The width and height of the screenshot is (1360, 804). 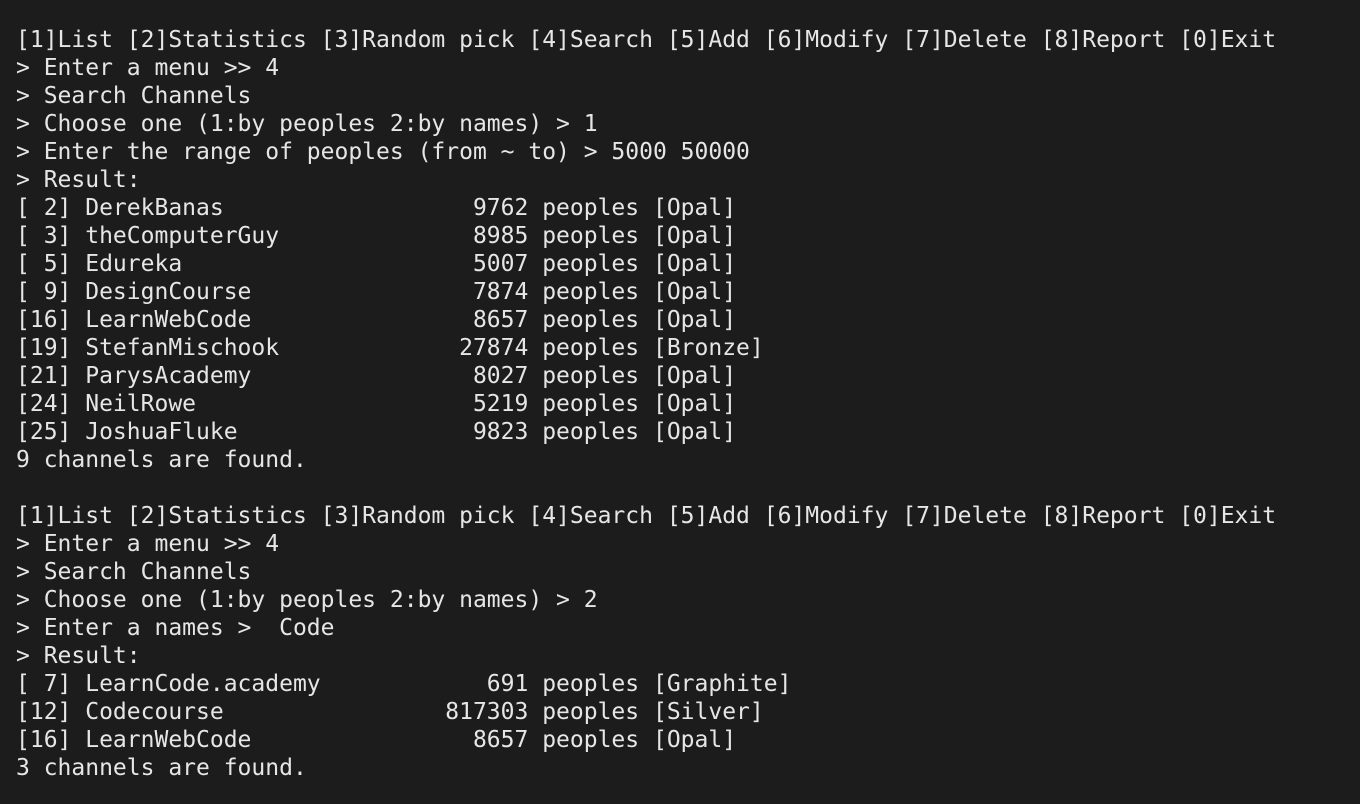 I want to click on terminal-line: [25] JoshuaFluke 9823 peoples [Opal], so click(x=376, y=432).